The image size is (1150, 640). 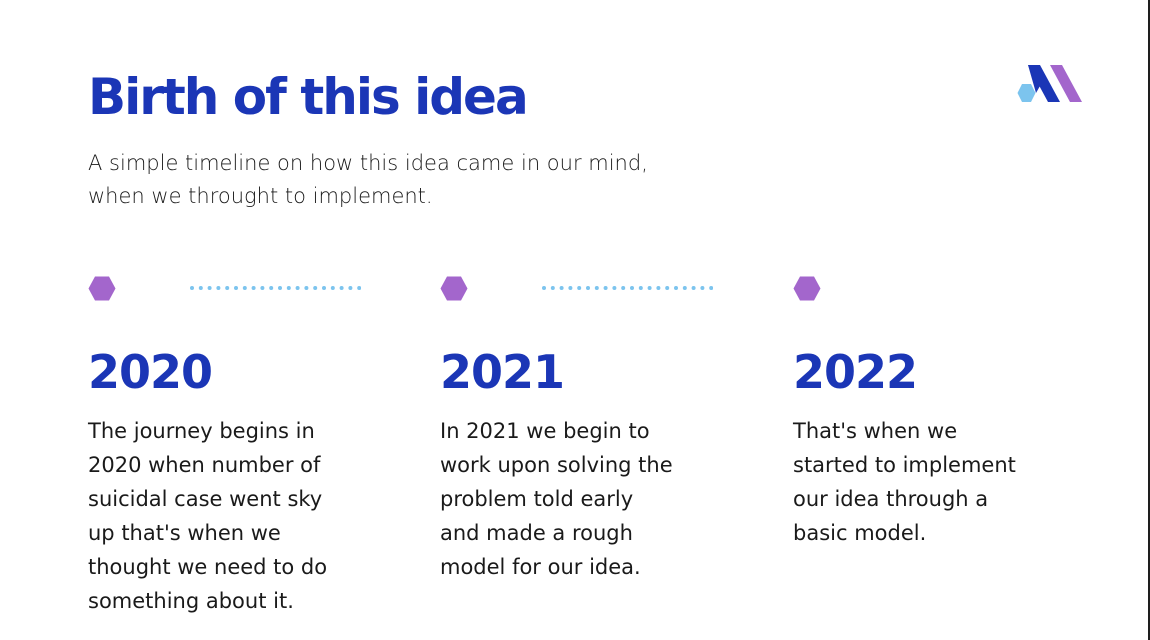 I want to click on description-line: 2020 when number of, so click(x=204, y=465).